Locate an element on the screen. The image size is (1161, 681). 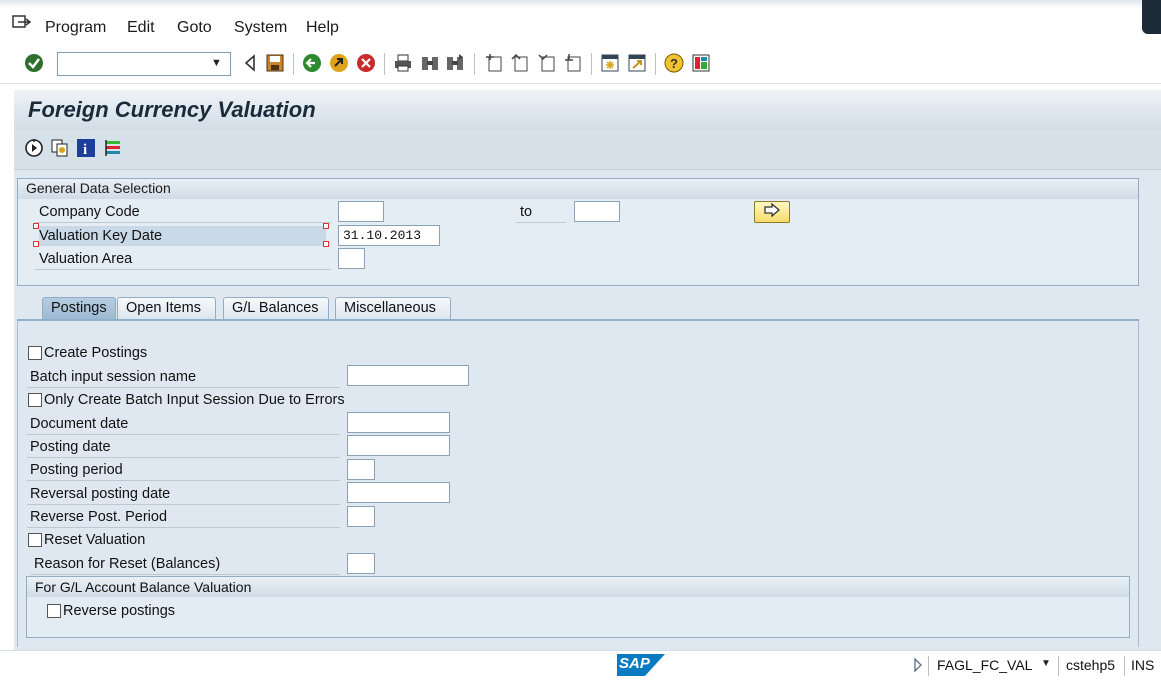
window-top-edge is located at coordinates (580, 4).